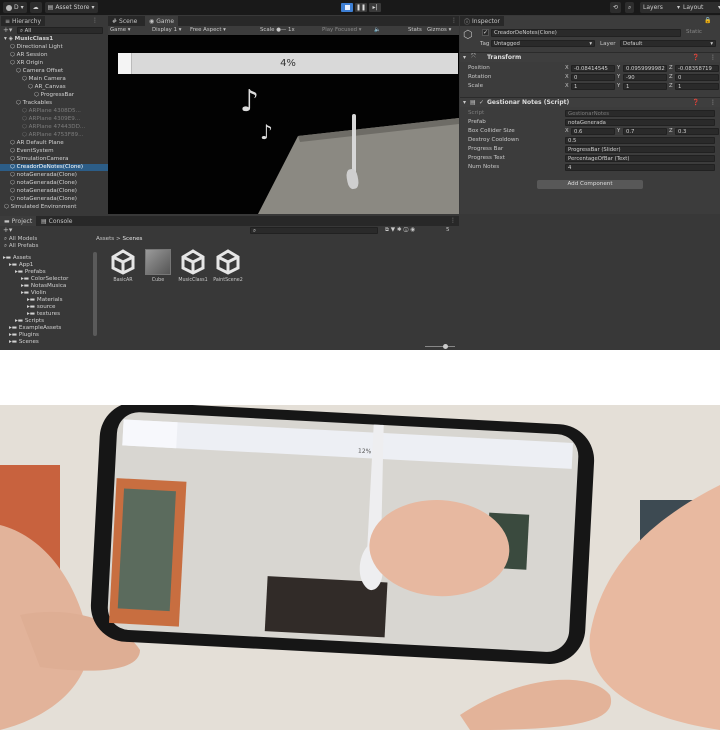 The height and width of the screenshot is (730, 720). Describe the element at coordinates (21, 246) in the screenshot. I see `favorite-item: ⌕ All Prefabs` at that location.